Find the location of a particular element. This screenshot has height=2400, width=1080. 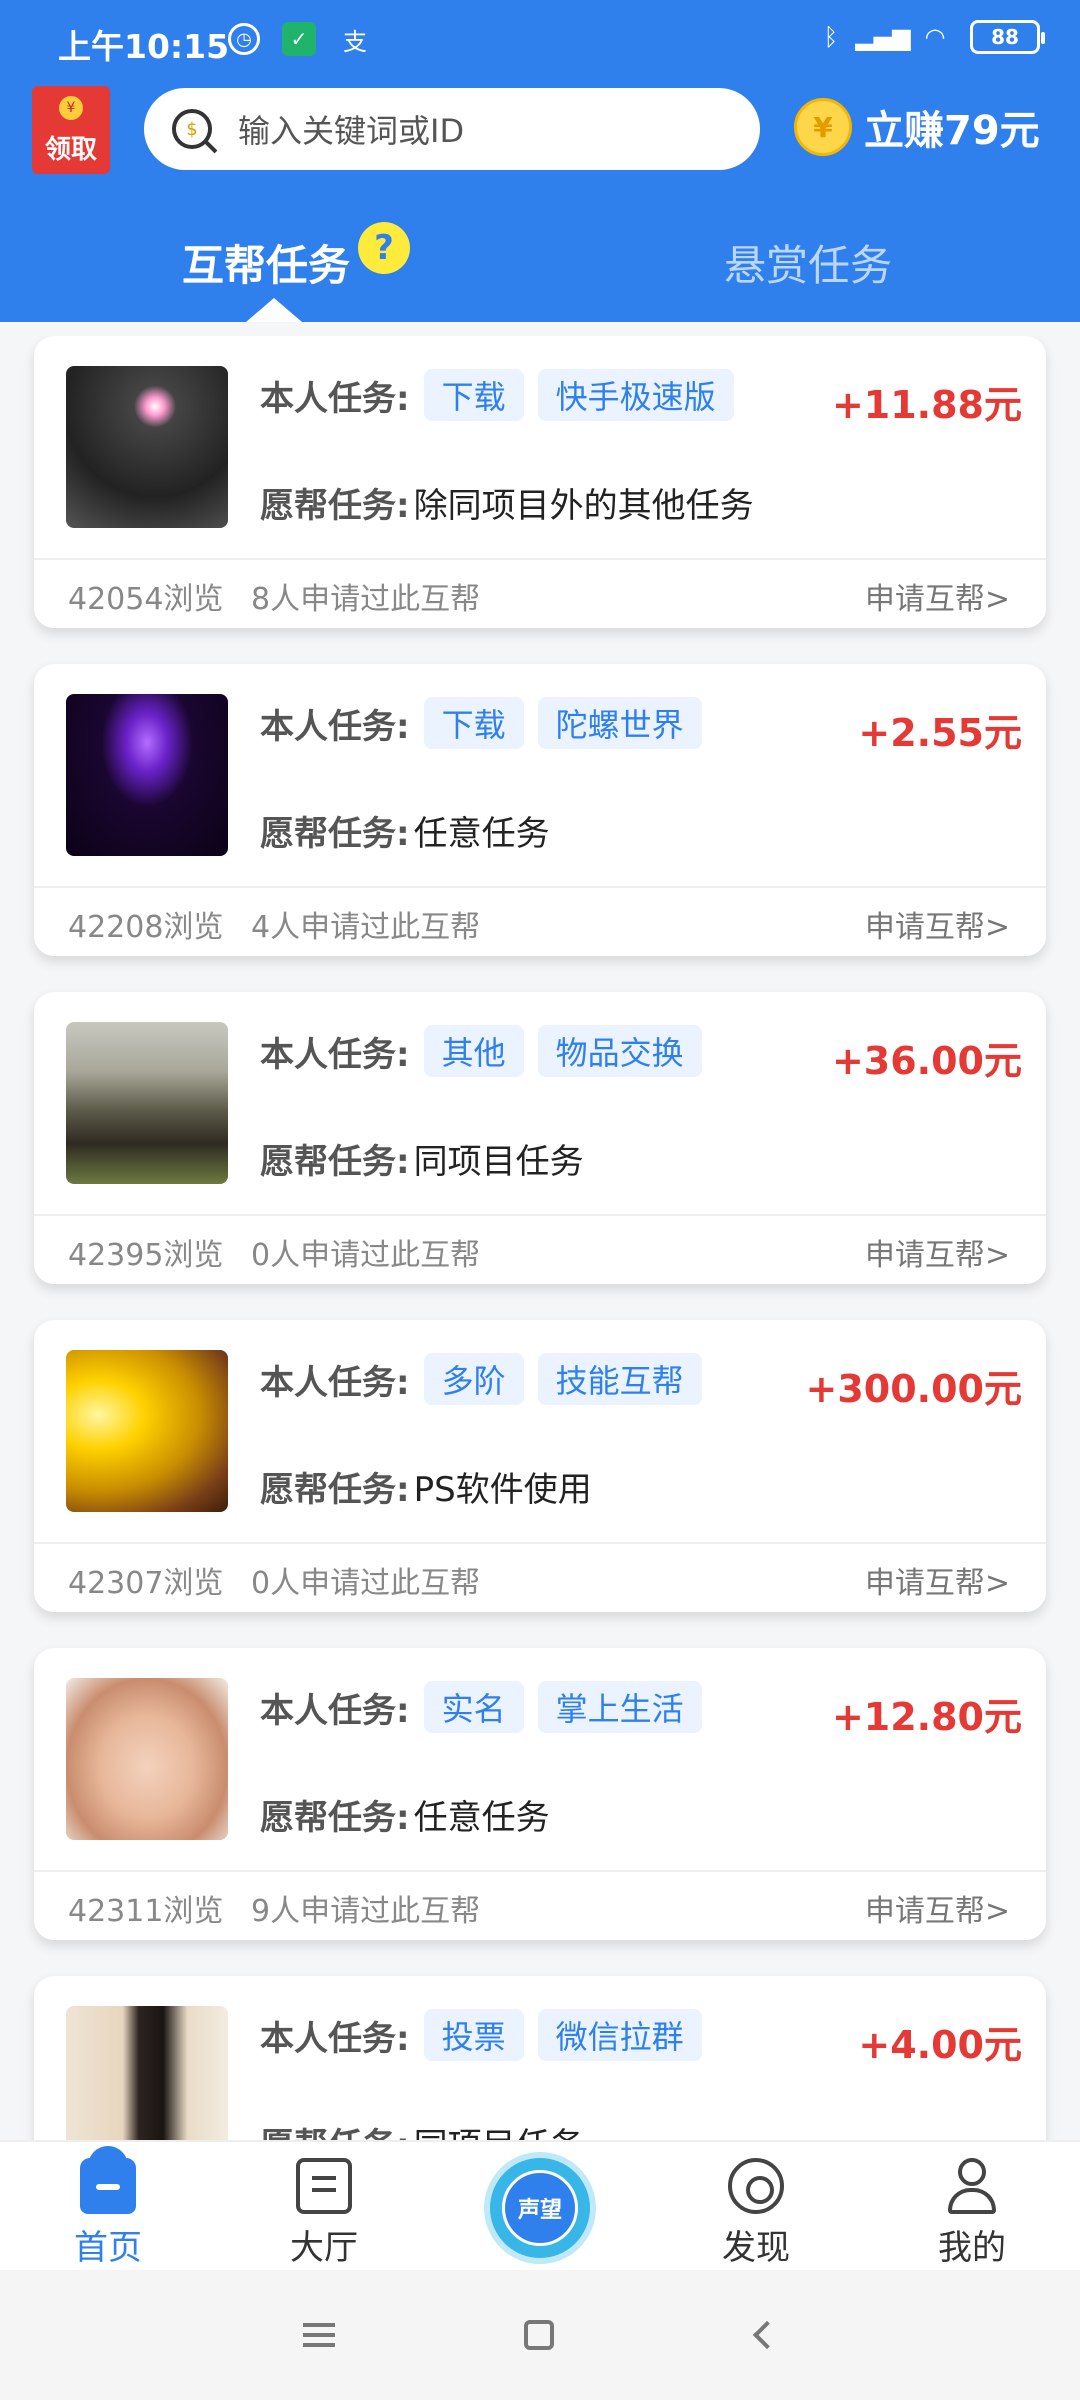

nav-label: 发现 is located at coordinates (756, 2248).